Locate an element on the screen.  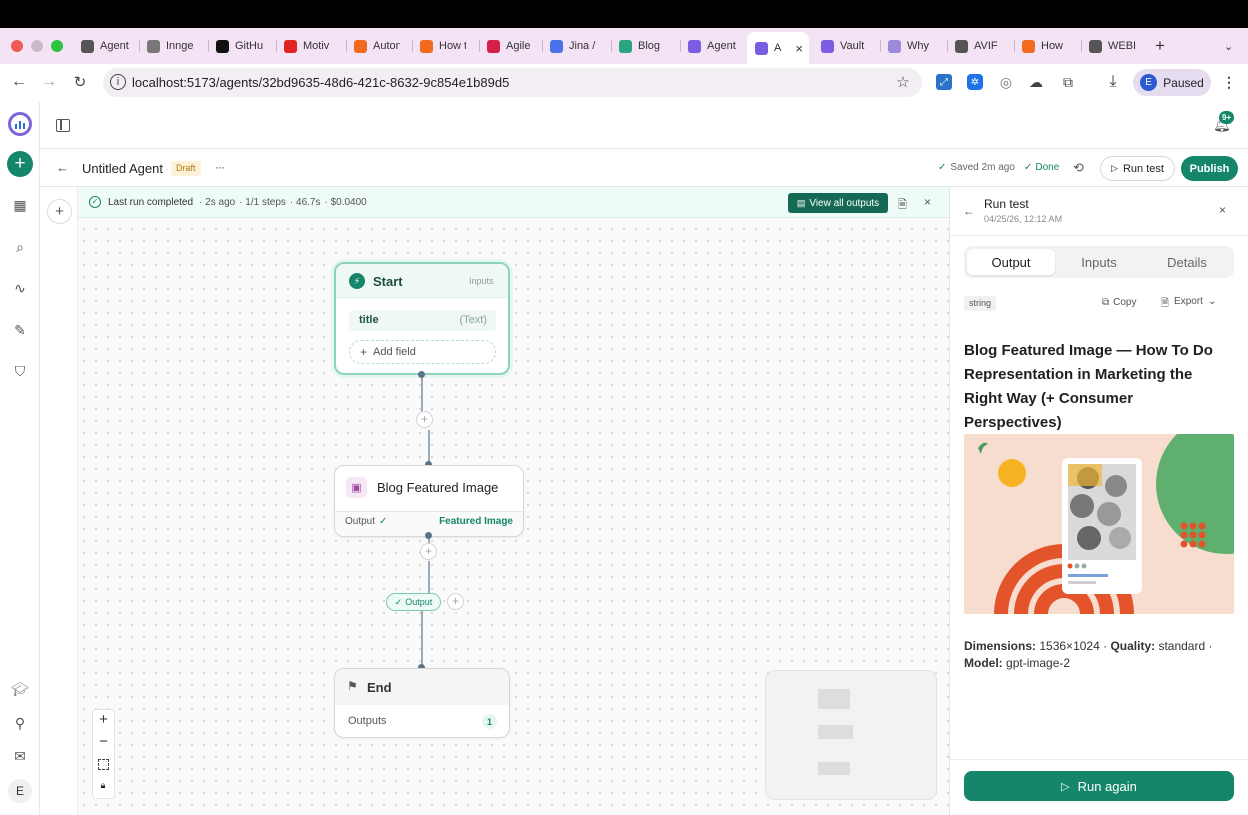
dashboard-icon: ▦ is located at coordinates (20, 205).